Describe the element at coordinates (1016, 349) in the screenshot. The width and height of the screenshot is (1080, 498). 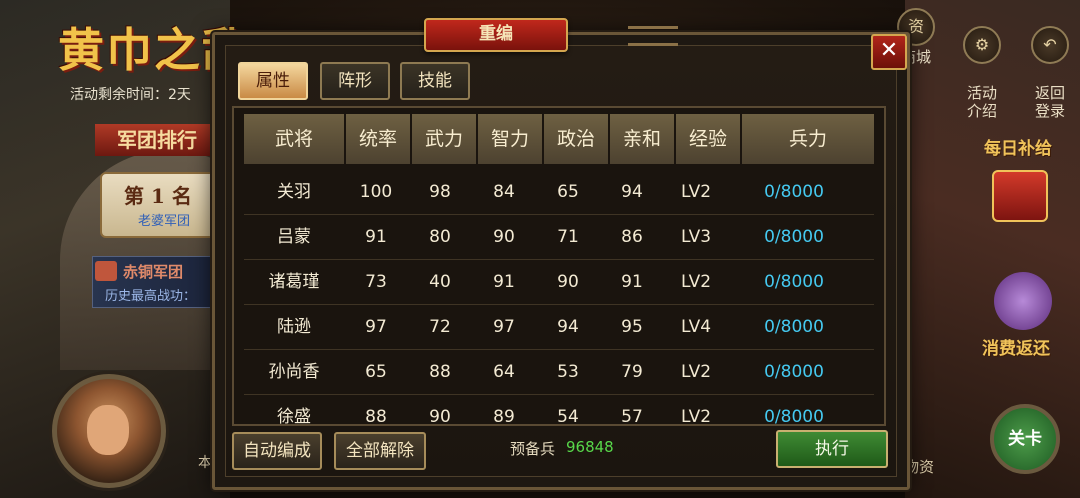
I see `consume-refund-label: 消费返还` at that location.